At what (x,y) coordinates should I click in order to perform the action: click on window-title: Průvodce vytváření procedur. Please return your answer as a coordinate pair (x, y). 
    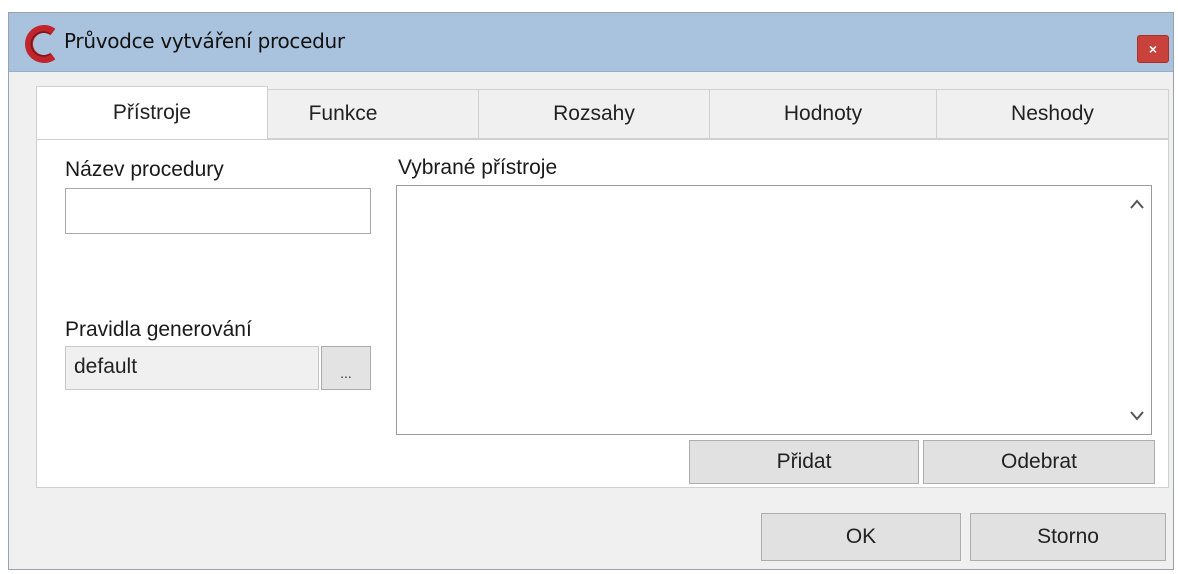
    Looking at the image, I should click on (204, 41).